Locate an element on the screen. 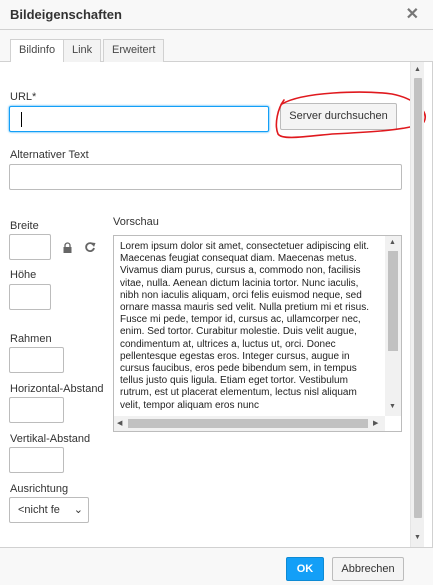 The image size is (433, 585). align-label: Ausrichtung is located at coordinates (39, 489).